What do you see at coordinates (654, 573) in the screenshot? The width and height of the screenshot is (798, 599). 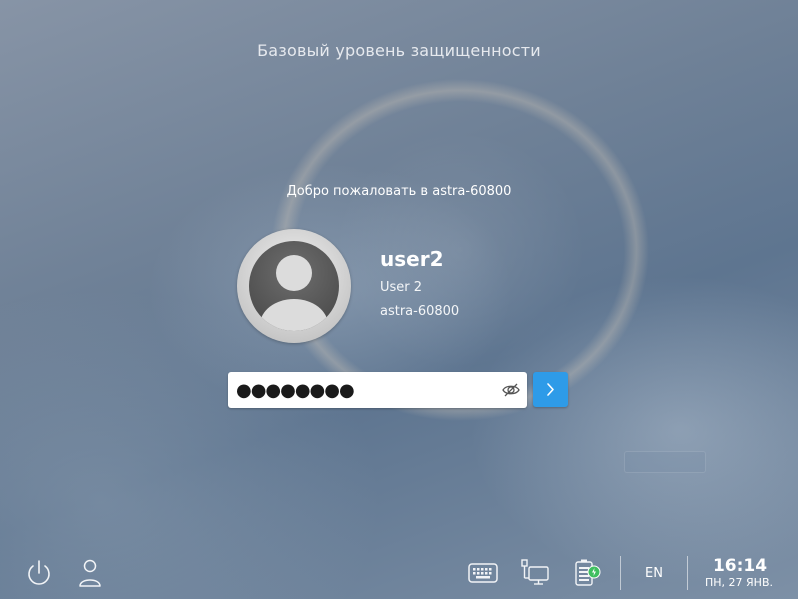 I see `keyboard-layout-indicator: EN` at bounding box center [654, 573].